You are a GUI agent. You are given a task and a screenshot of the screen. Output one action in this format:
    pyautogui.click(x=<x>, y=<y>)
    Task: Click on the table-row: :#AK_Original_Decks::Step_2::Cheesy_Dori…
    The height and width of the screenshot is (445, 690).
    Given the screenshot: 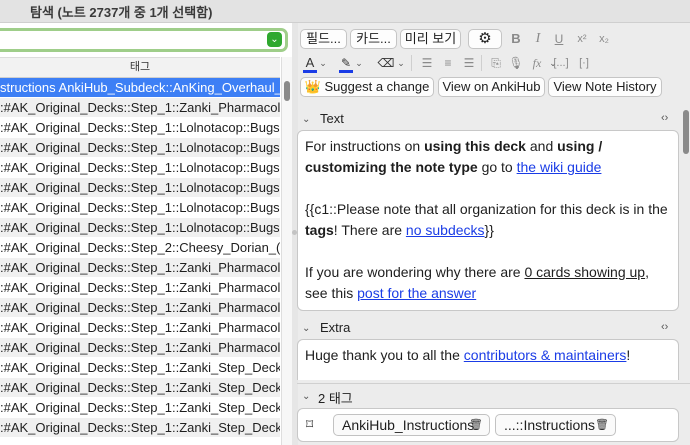 What is the action you would take?
    pyautogui.click(x=140, y=248)
    